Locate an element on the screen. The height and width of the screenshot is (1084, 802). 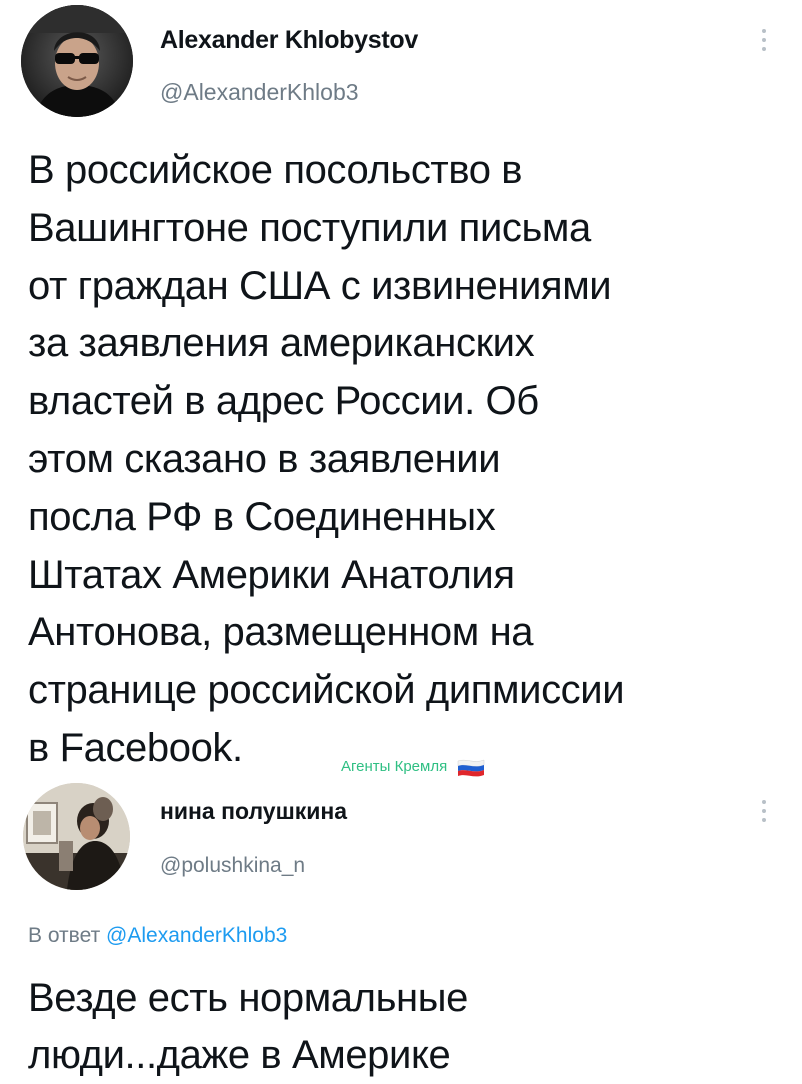
russian-flag-icon is located at coordinates (471, 768).